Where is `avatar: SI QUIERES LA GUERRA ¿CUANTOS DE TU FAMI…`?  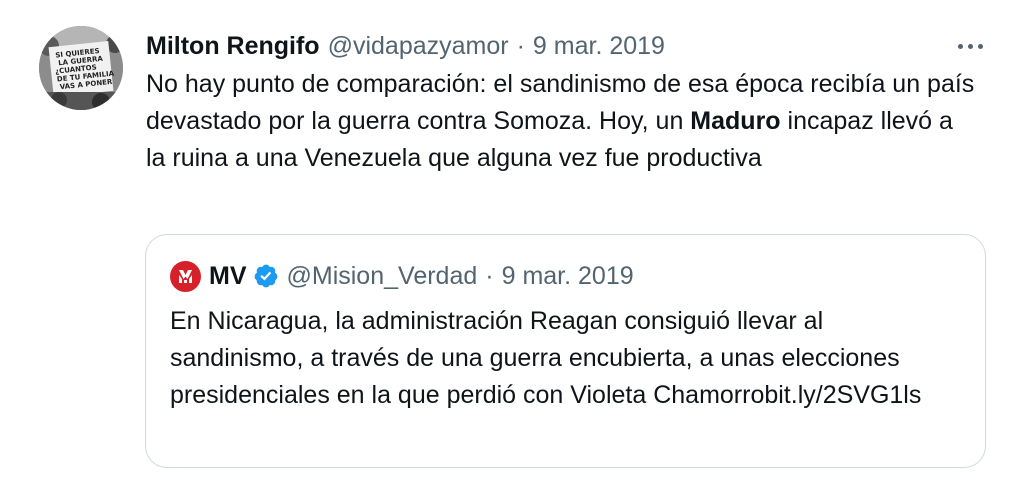
avatar: SI QUIERES LA GUERRA ¿CUANTOS DE TU FAMI… is located at coordinates (81, 68).